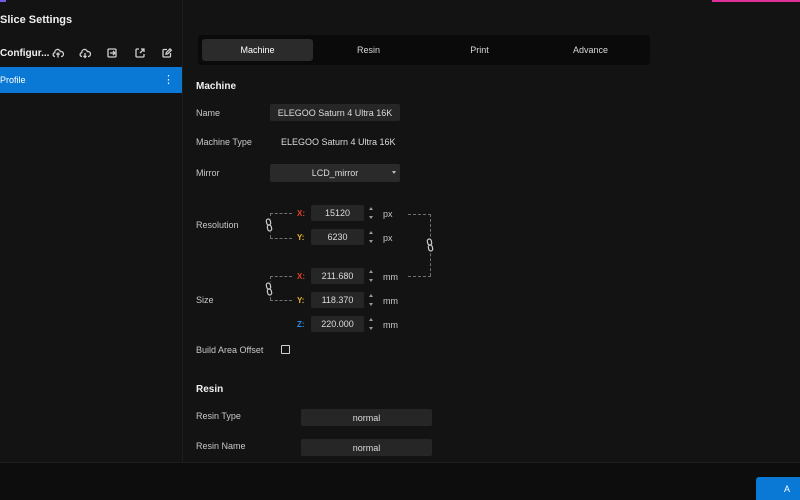  Describe the element at coordinates (281, 276) in the screenshot. I see `size-bracket-top` at that location.